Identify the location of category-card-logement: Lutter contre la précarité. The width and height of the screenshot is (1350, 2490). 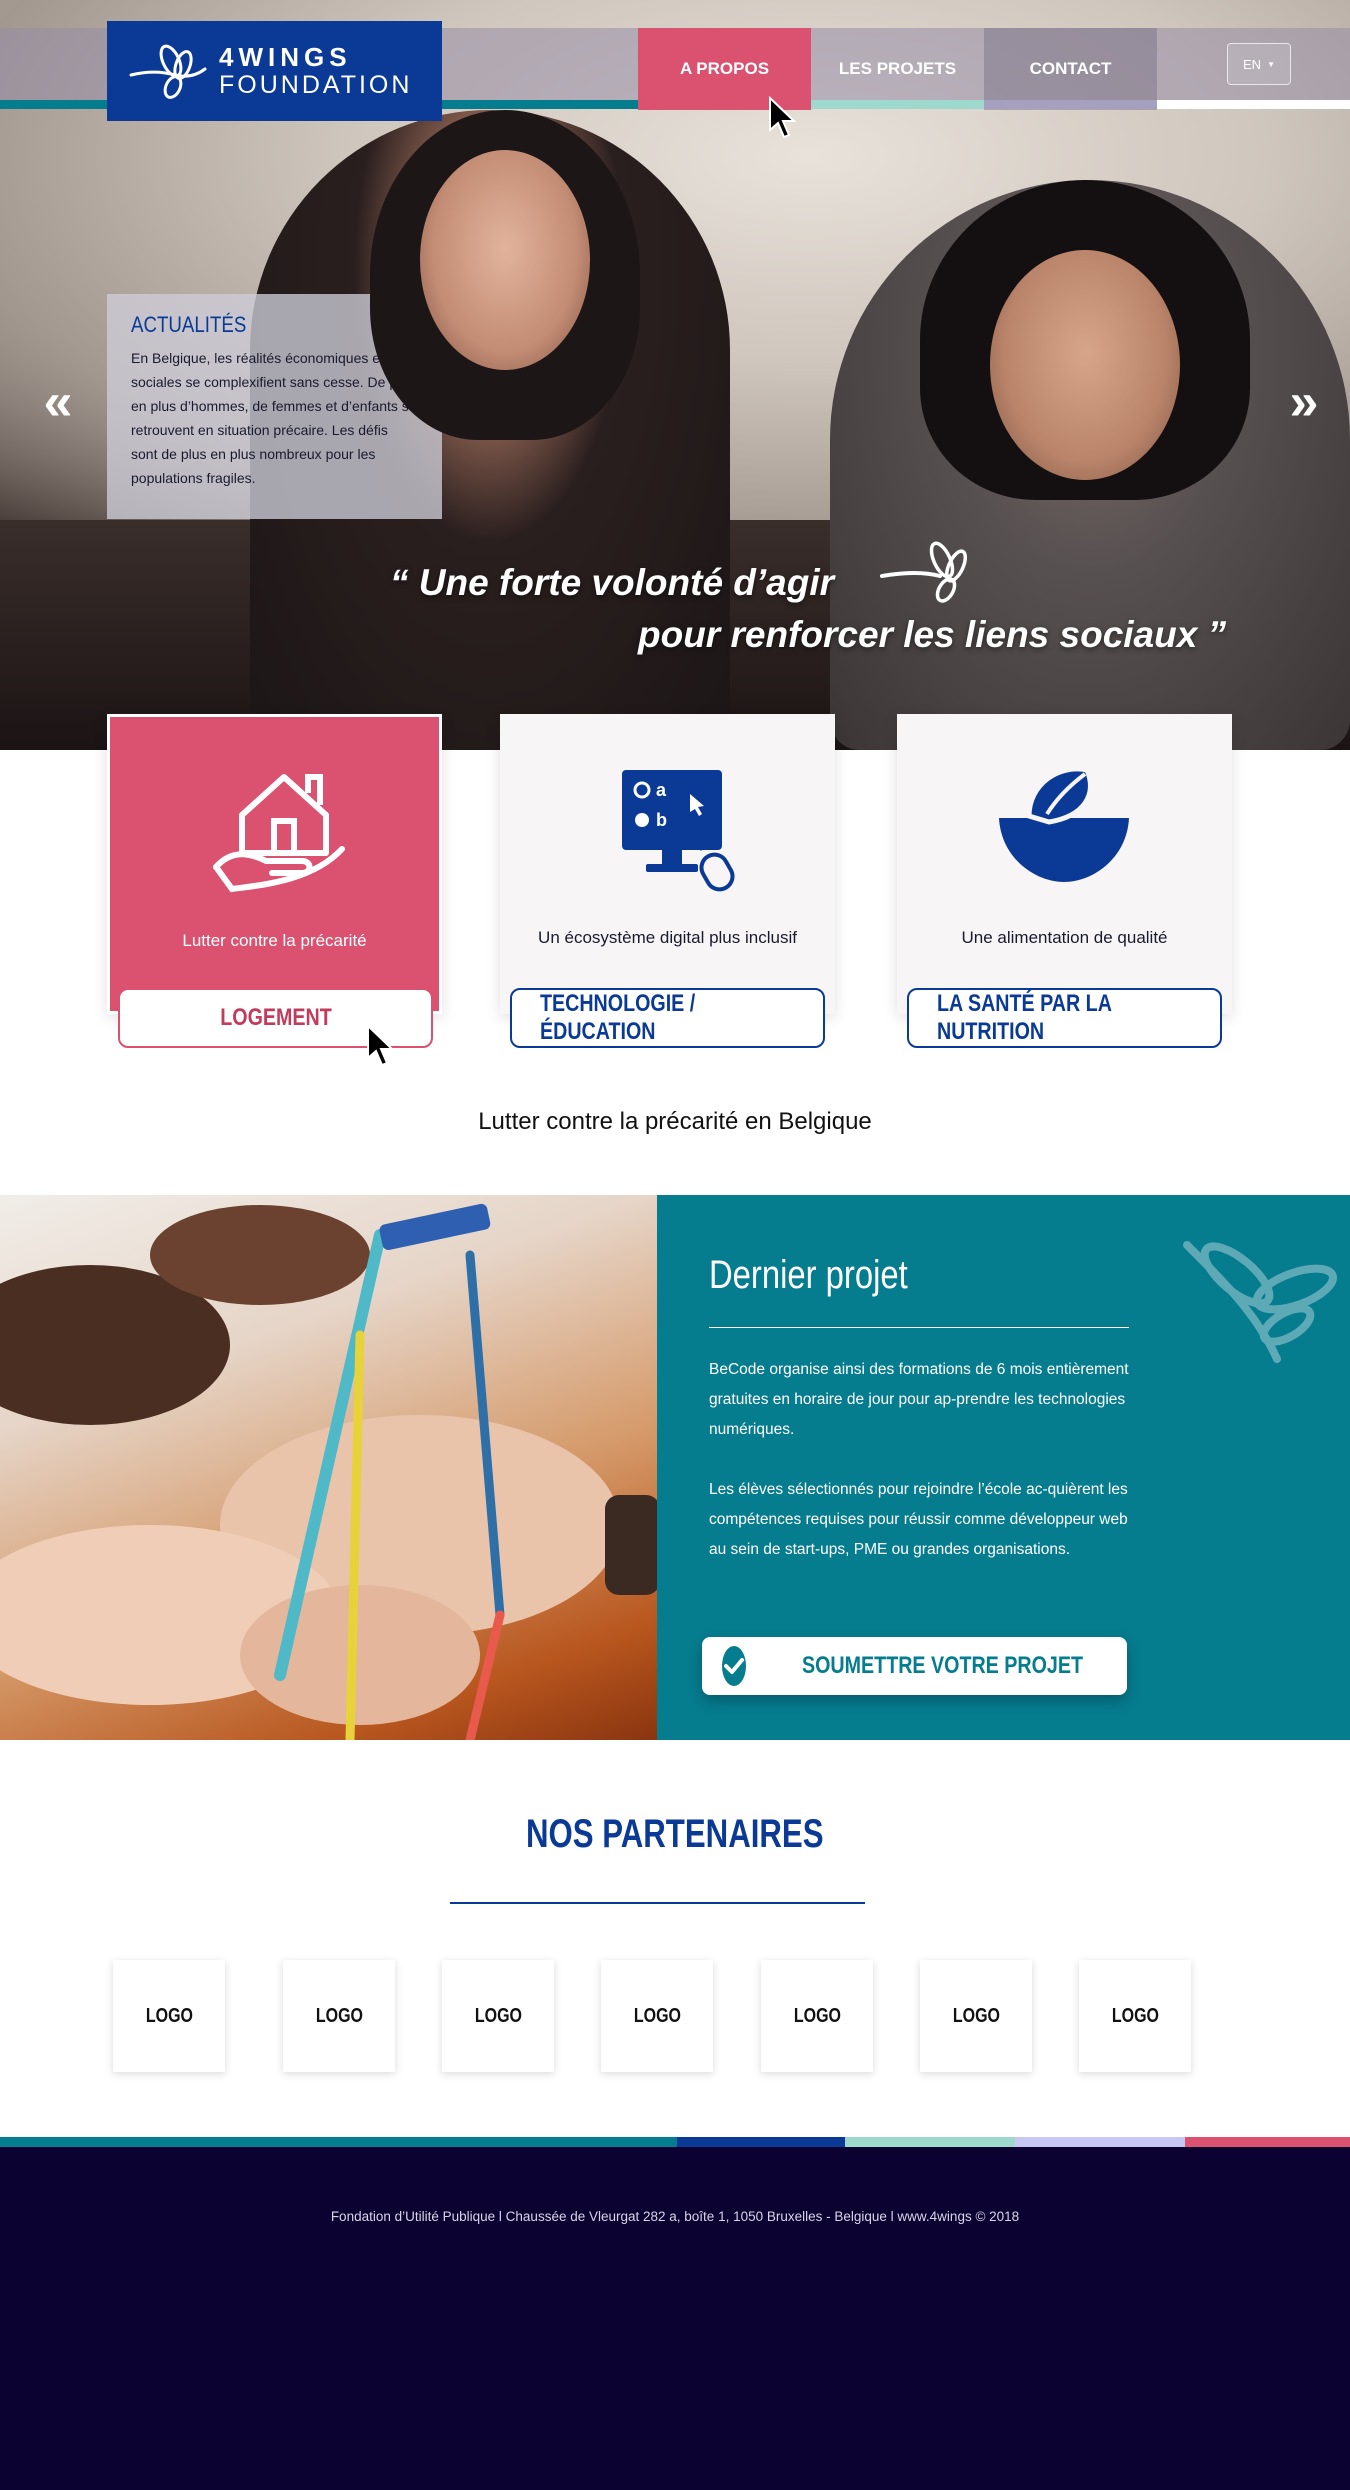
(274, 864).